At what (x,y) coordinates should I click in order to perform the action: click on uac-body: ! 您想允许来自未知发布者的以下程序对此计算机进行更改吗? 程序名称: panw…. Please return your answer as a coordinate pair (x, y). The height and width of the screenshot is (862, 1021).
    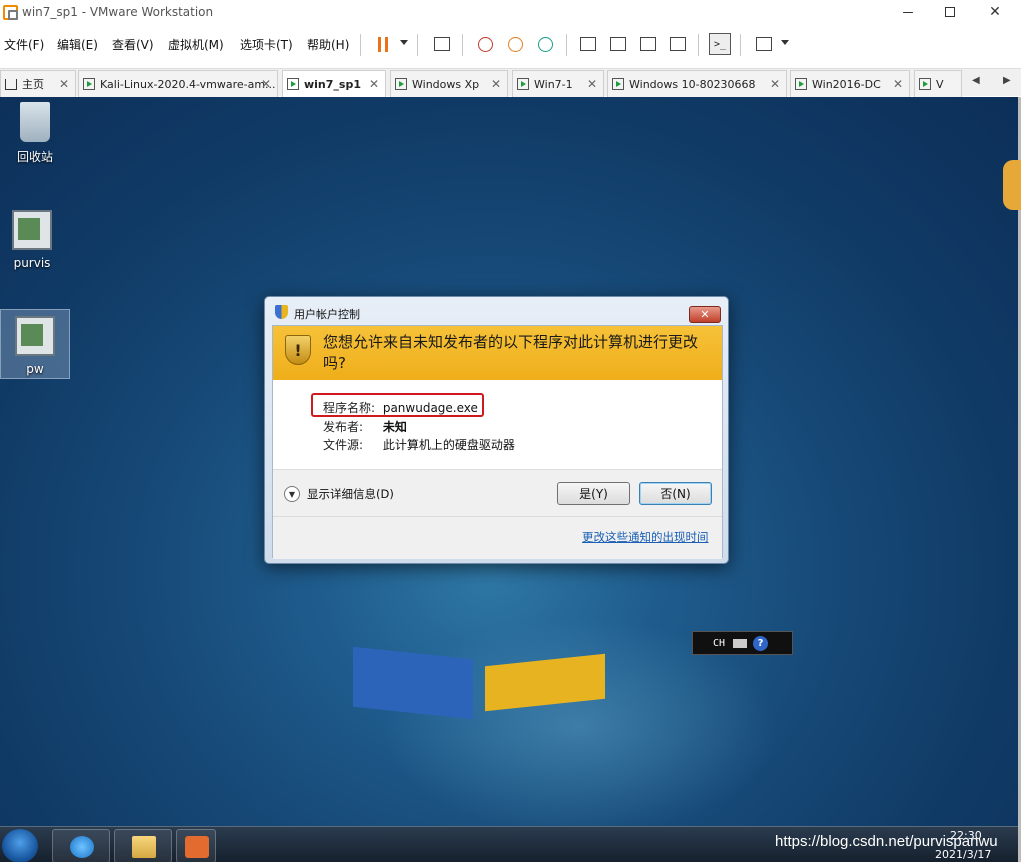
    Looking at the image, I should click on (497, 442).